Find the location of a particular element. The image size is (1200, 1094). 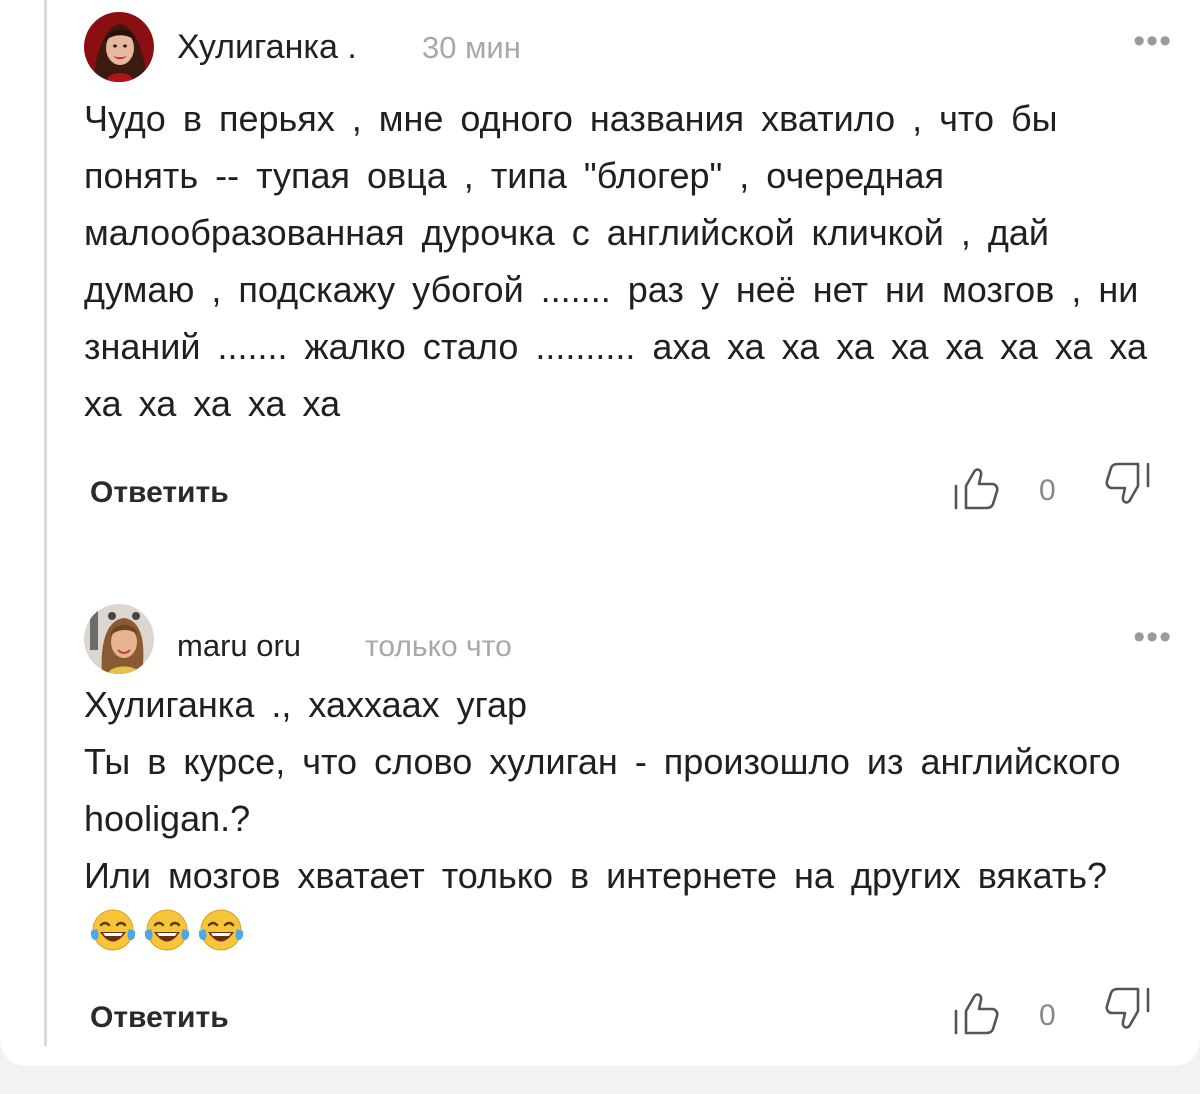

woman-portrait-icon is located at coordinates (119, 47).